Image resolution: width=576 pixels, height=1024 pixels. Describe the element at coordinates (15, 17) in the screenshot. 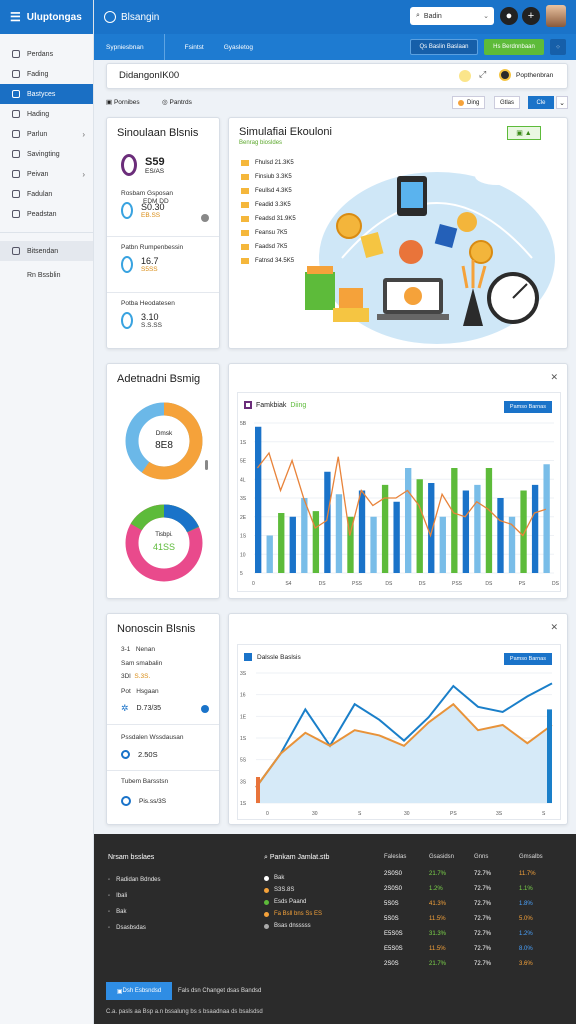

I see `menu-icon: ☰` at that location.